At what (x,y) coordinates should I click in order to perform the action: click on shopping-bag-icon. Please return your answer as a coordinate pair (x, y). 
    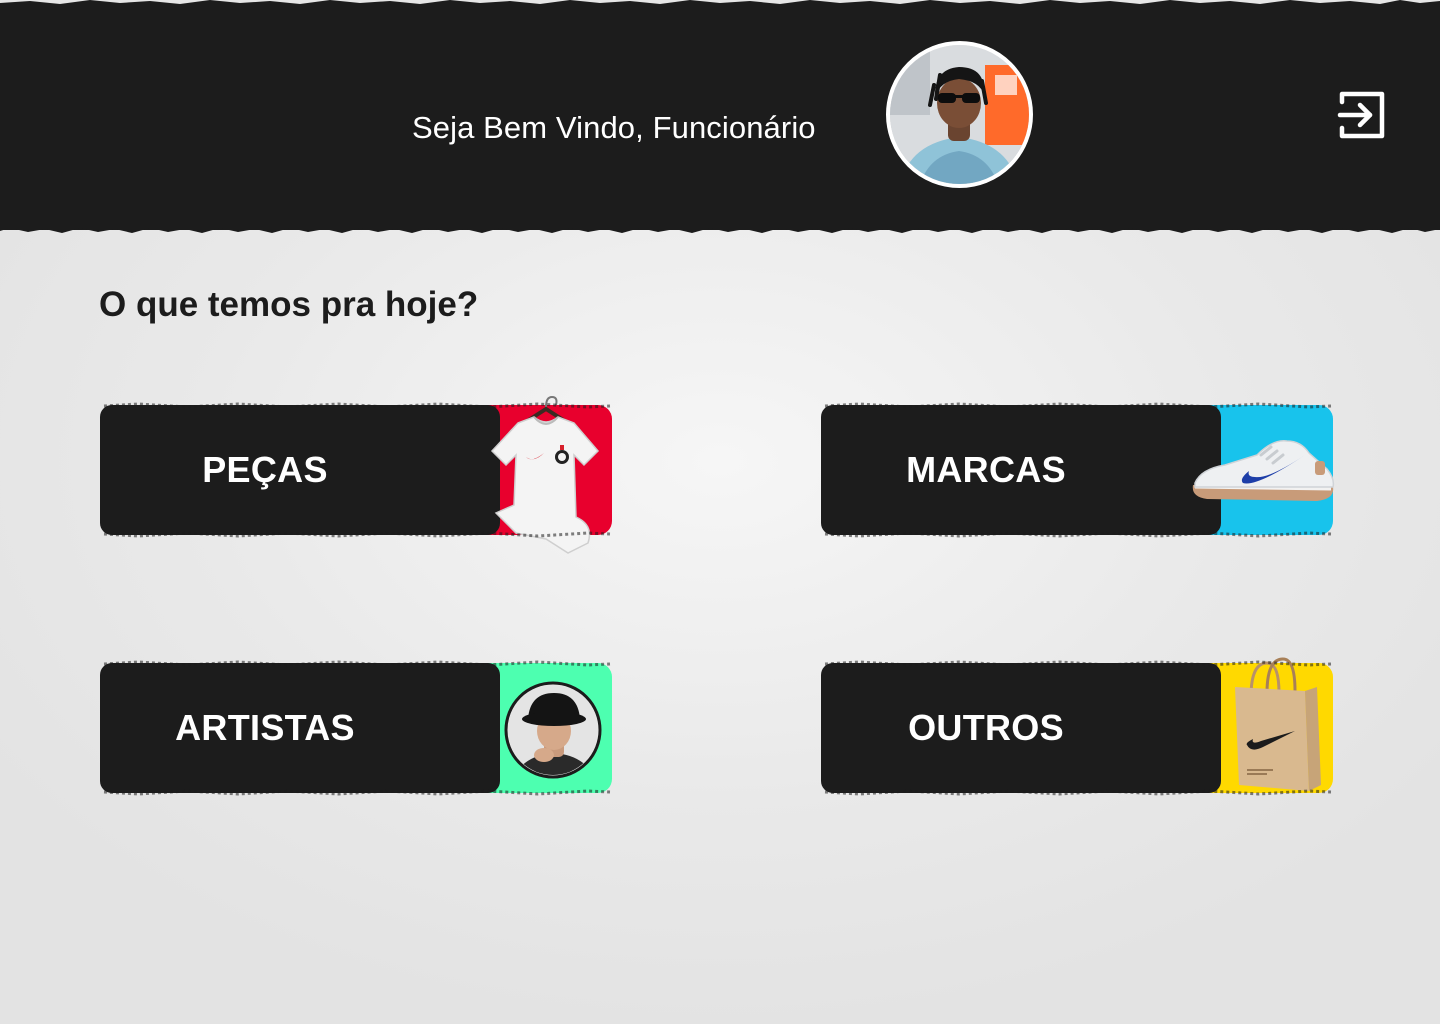
    Looking at the image, I should click on (1278, 724).